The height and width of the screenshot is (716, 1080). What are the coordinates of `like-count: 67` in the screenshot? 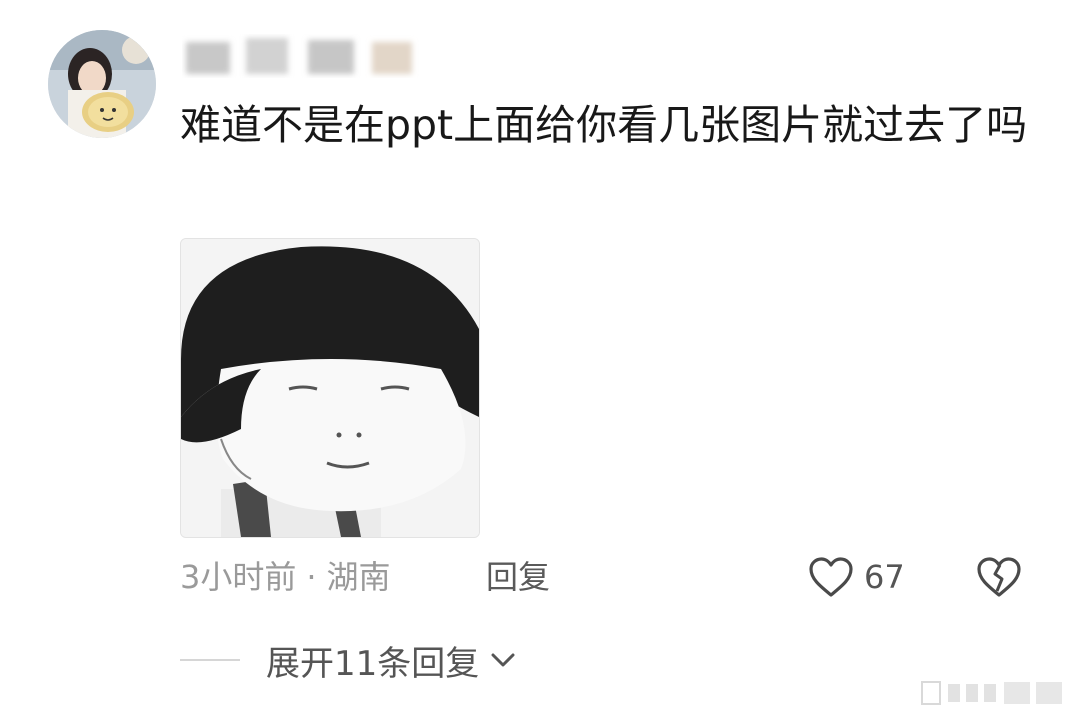 It's located at (884, 577).